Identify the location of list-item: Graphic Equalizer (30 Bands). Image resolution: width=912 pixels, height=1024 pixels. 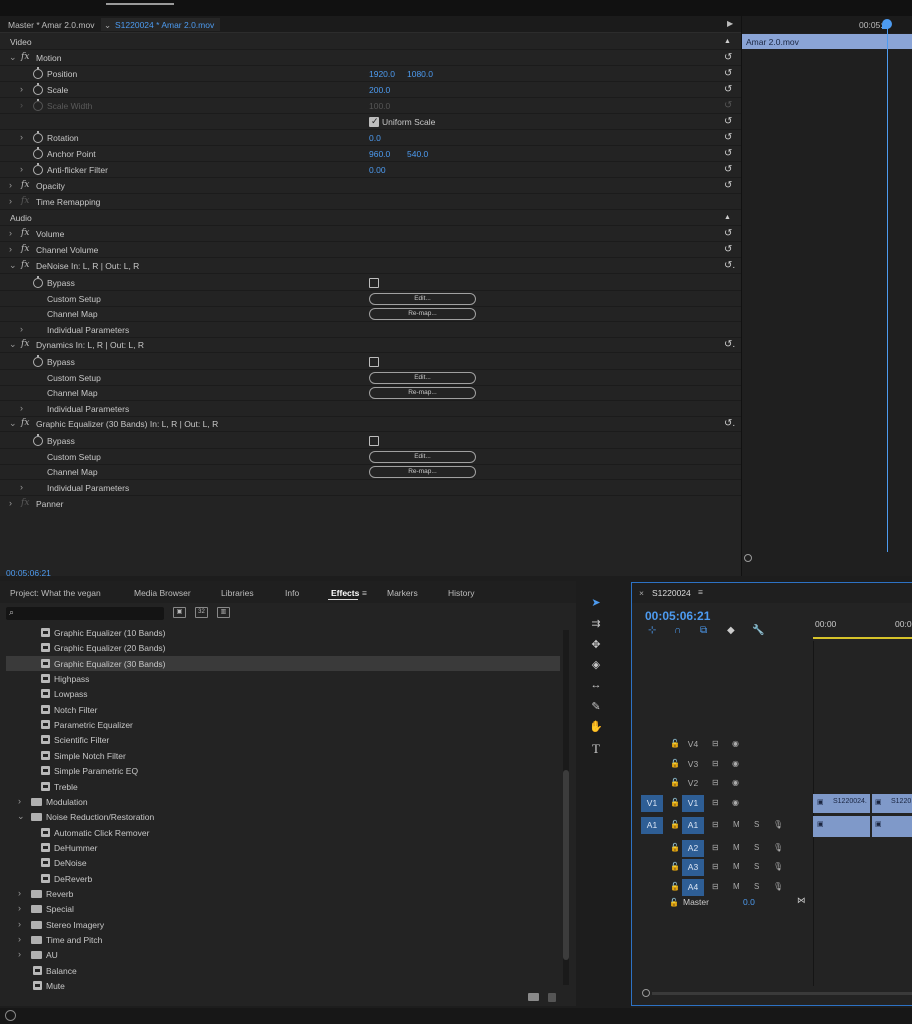
(283, 663).